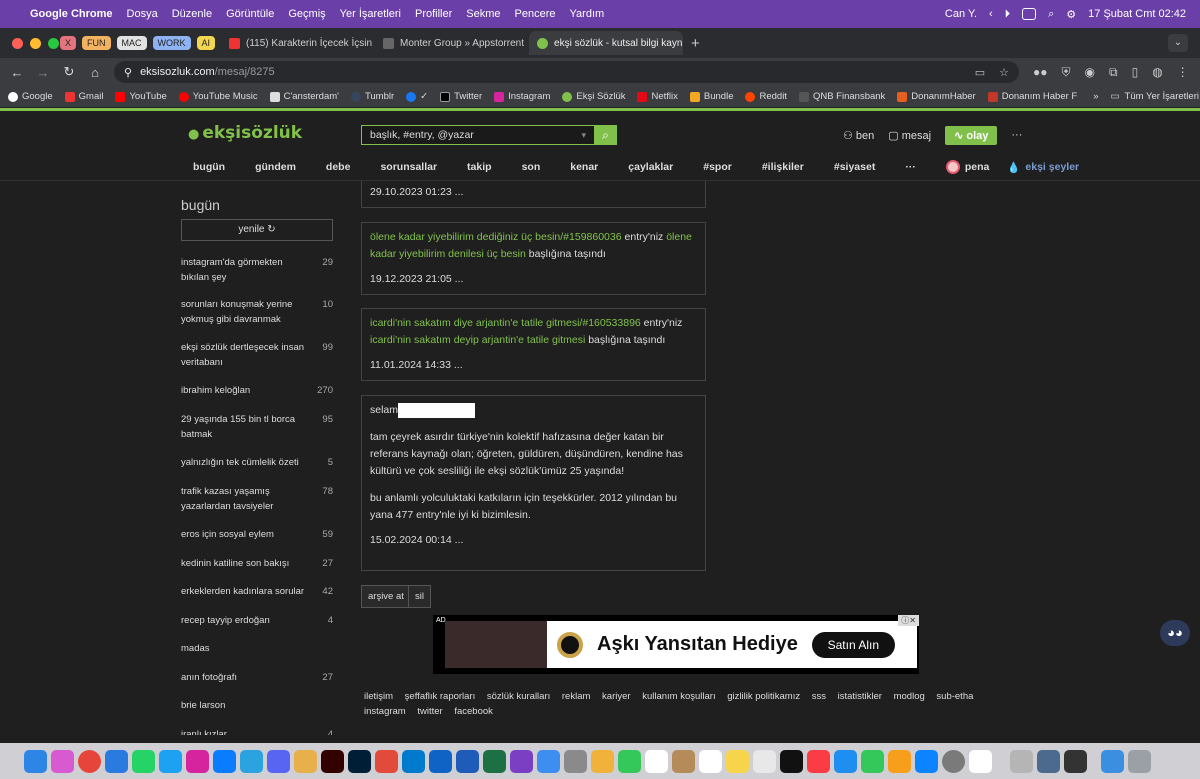 The height and width of the screenshot is (779, 1200). Describe the element at coordinates (522, 96) in the screenshot. I see `bookmark-instagram: Instagram` at that location.